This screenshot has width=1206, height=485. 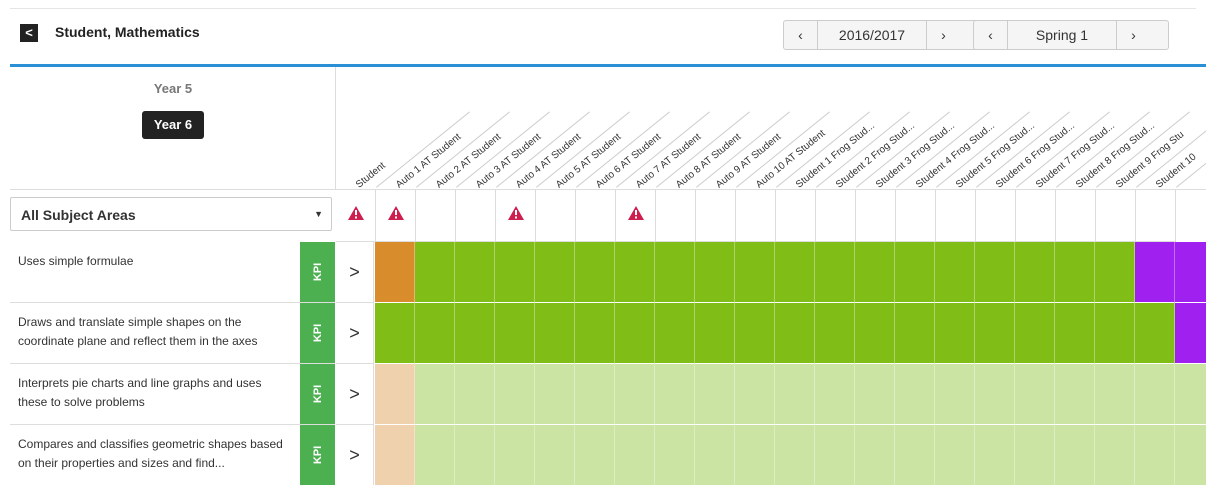 What do you see at coordinates (1133, 35) in the screenshot?
I see `next-term-button: ›` at bounding box center [1133, 35].